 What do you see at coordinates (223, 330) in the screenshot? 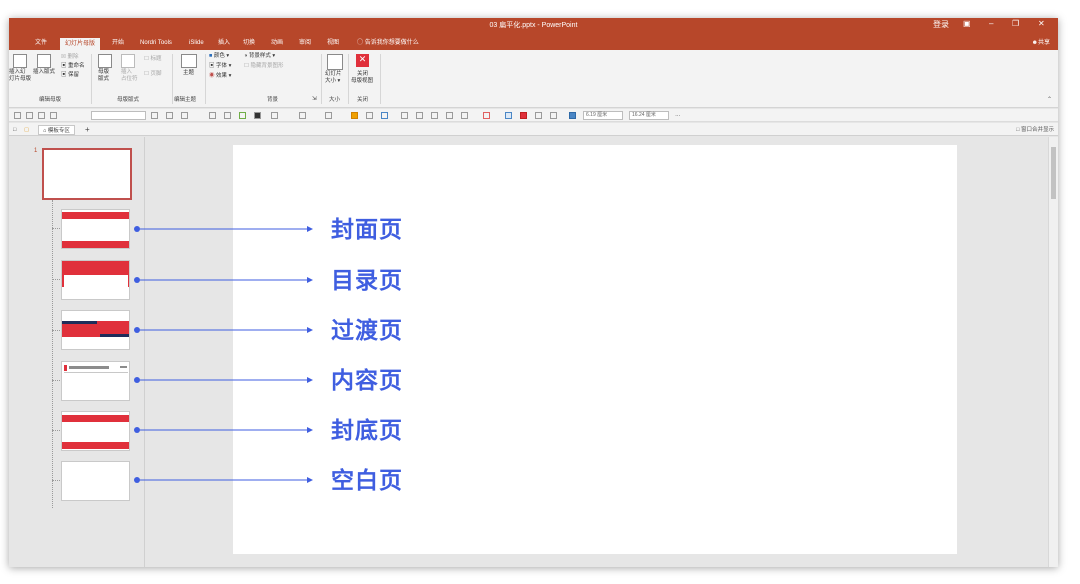
I see `arrow-transition` at bounding box center [223, 330].